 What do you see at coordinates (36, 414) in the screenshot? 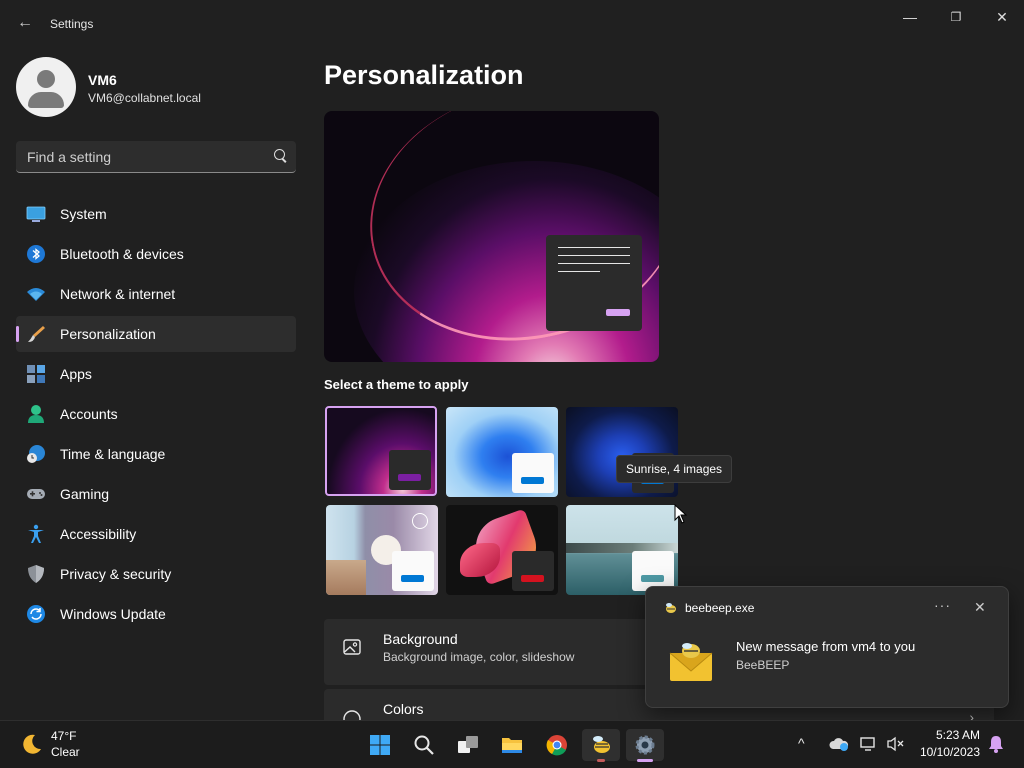
I see `person-icon` at bounding box center [36, 414].